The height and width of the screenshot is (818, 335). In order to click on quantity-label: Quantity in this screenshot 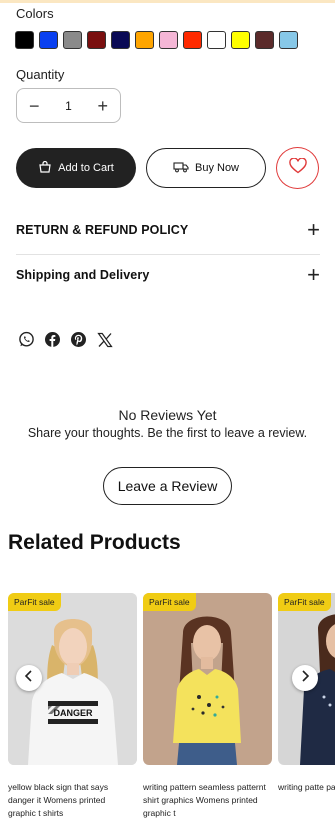, I will do `click(40, 74)`.